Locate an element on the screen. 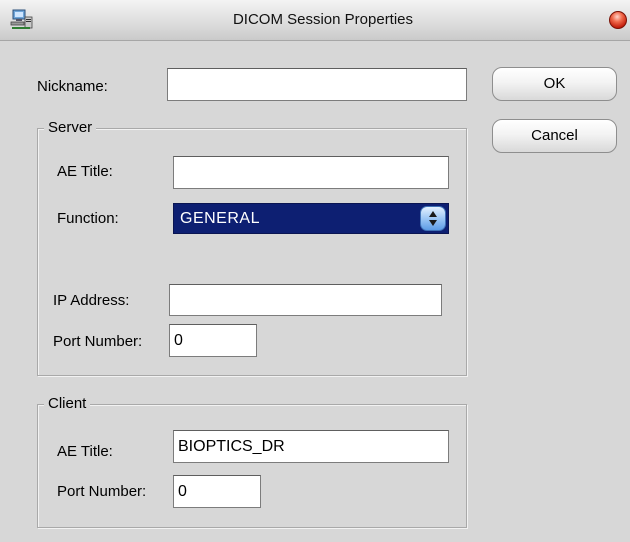 The height and width of the screenshot is (542, 630). ip-address-input is located at coordinates (305, 300).